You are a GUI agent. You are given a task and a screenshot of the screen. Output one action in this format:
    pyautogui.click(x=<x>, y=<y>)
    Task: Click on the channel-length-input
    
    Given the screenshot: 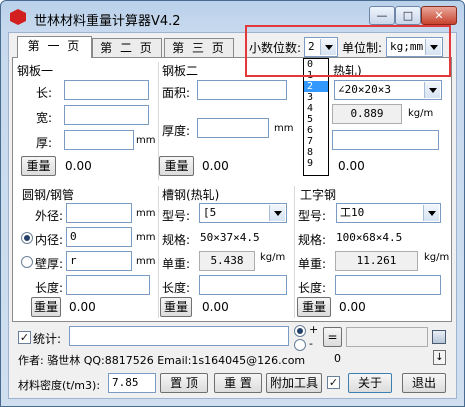 What is the action you would take?
    pyautogui.click(x=243, y=285)
    